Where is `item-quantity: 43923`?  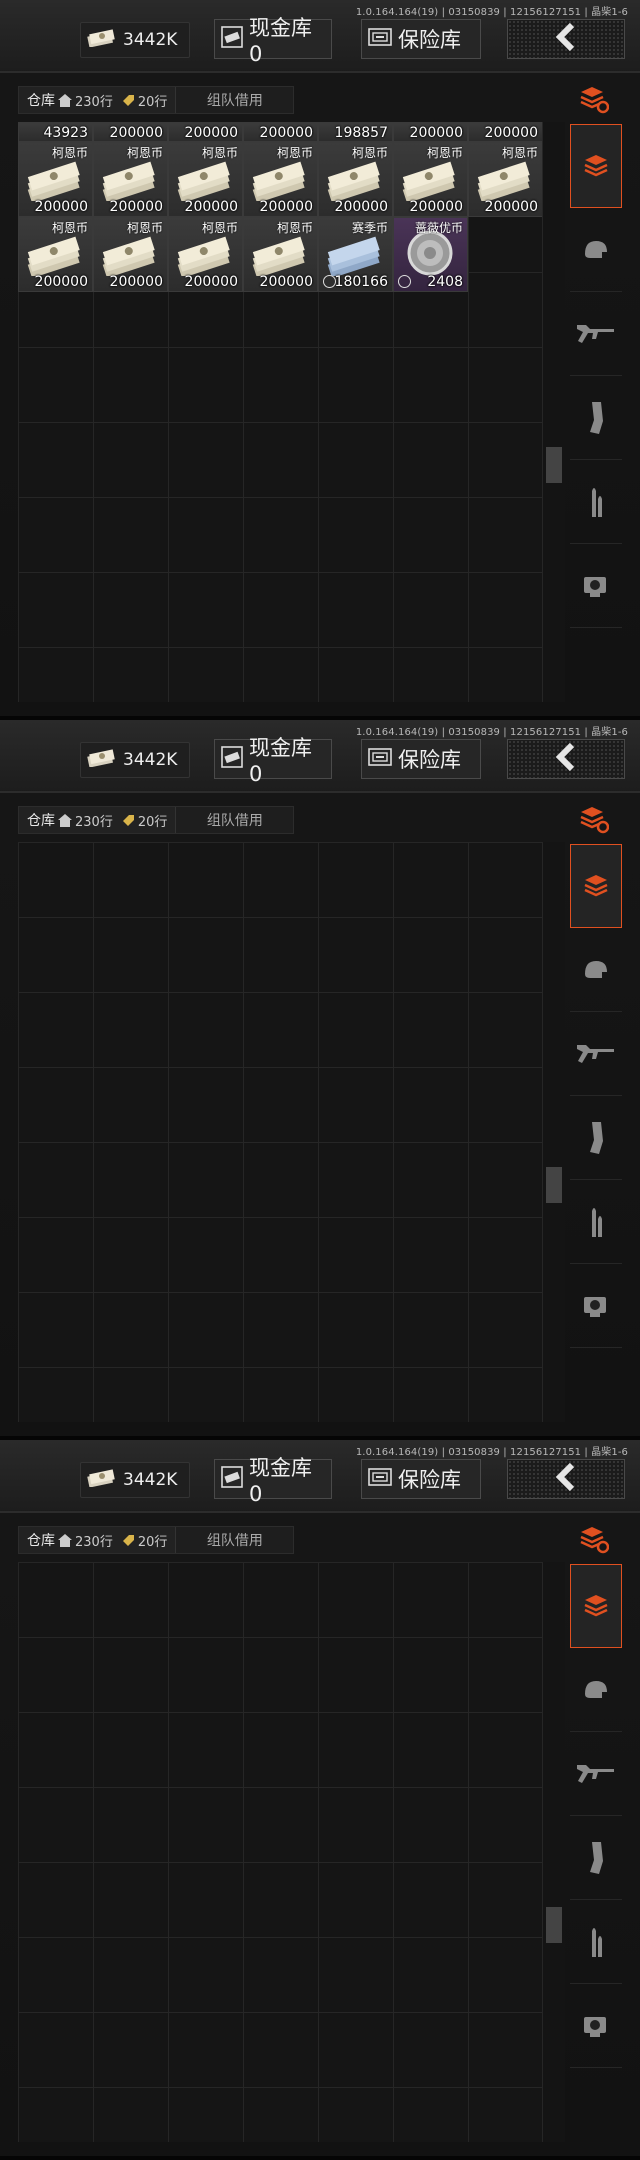 item-quantity: 43923 is located at coordinates (65, 133).